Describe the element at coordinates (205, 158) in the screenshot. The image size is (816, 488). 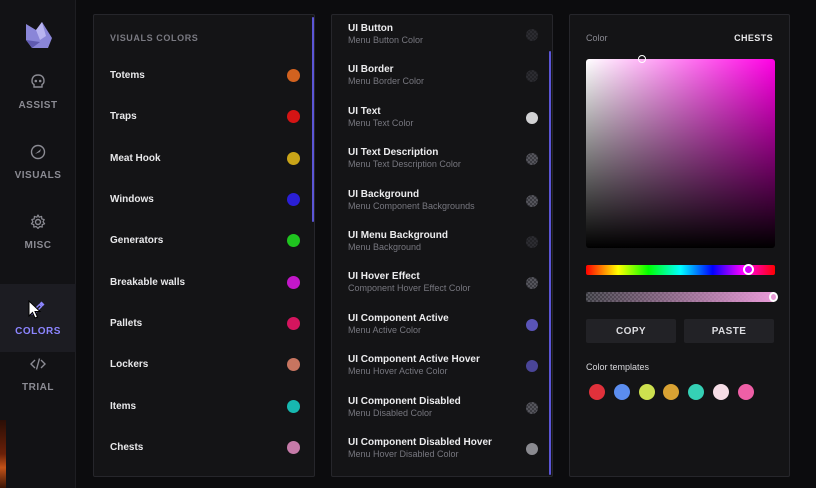
I see `visual-color-row: Meat Hook` at that location.